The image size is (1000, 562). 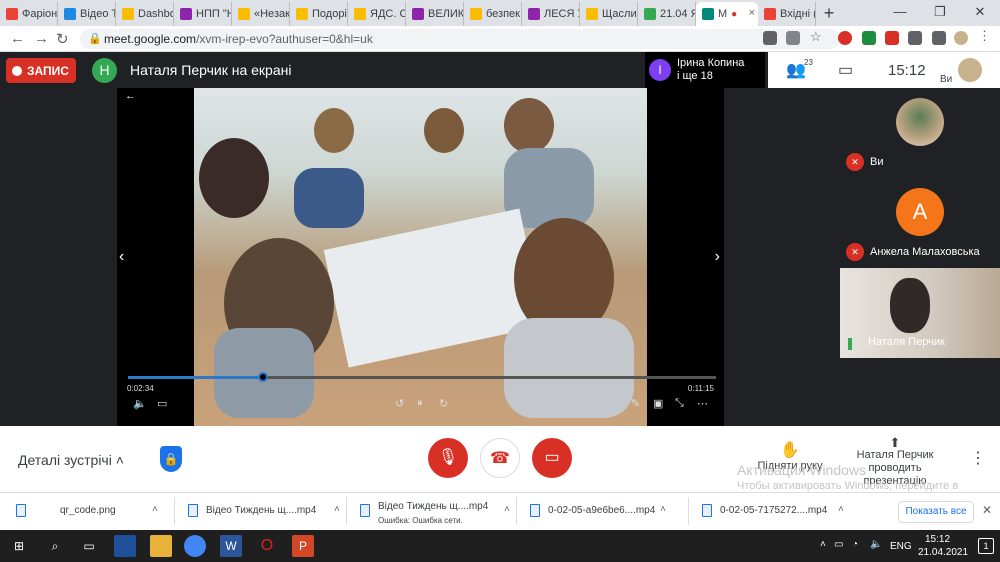 I want to click on screenshot-icon: ▣, so click(x=658, y=403).